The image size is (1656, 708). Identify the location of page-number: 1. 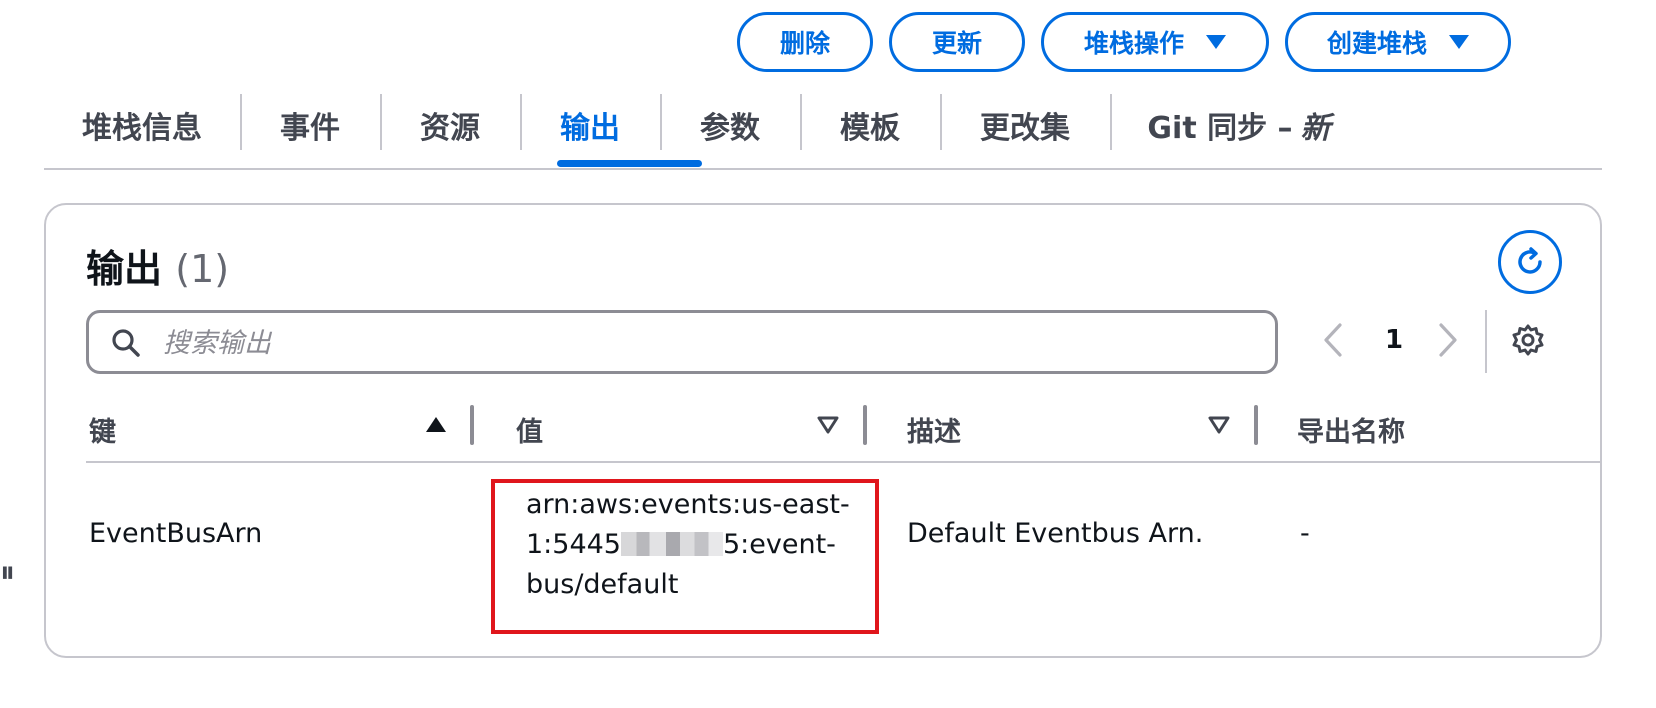
(1394, 340).